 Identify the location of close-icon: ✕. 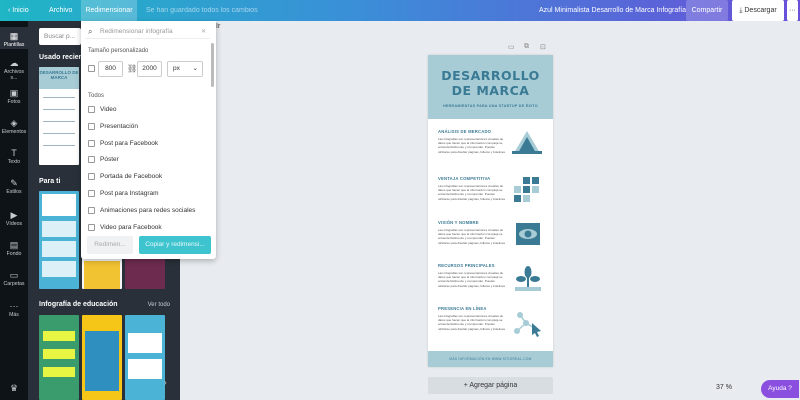
(203, 31).